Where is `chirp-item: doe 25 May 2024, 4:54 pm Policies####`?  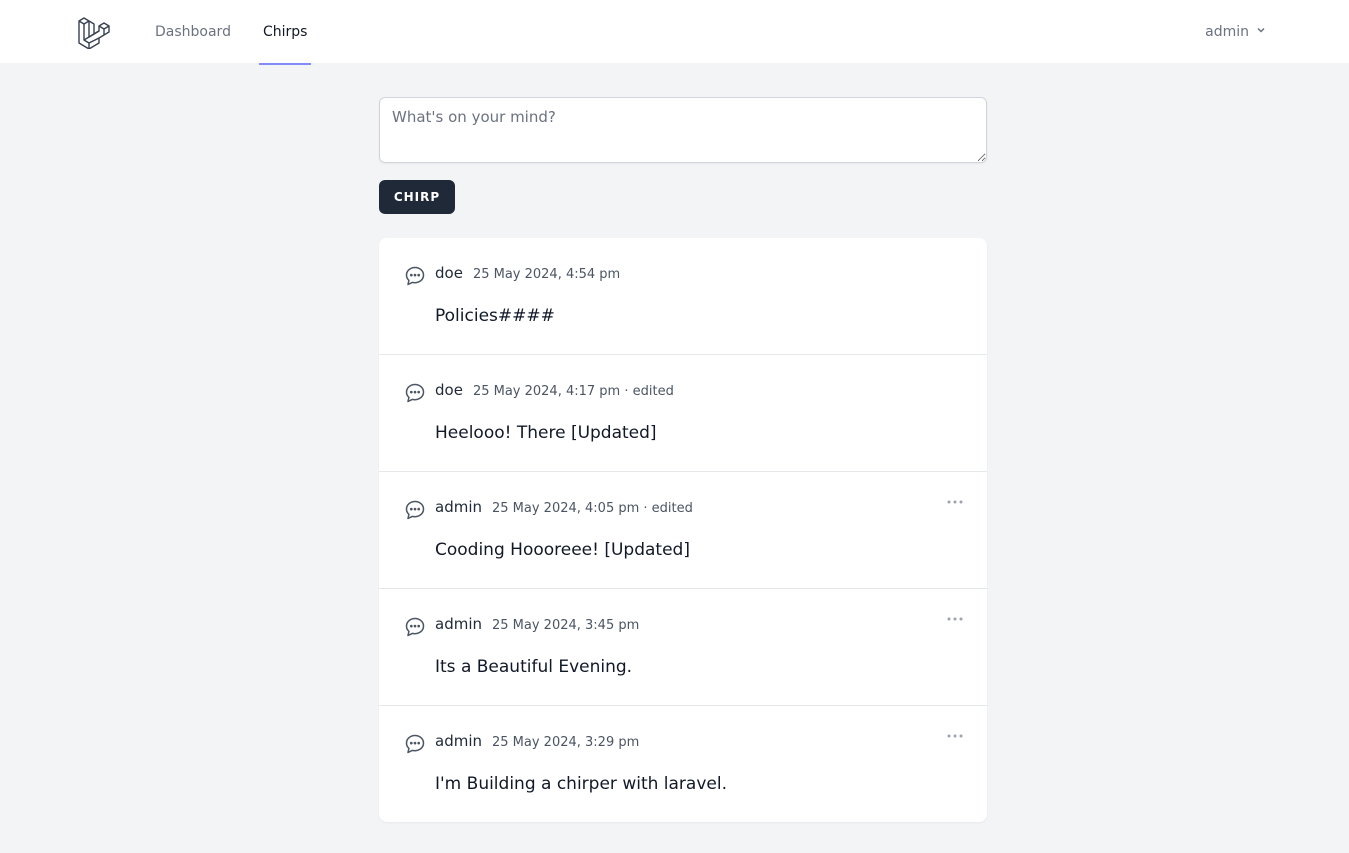 chirp-item: doe 25 May 2024, 4:54 pm Policies#### is located at coordinates (683, 296).